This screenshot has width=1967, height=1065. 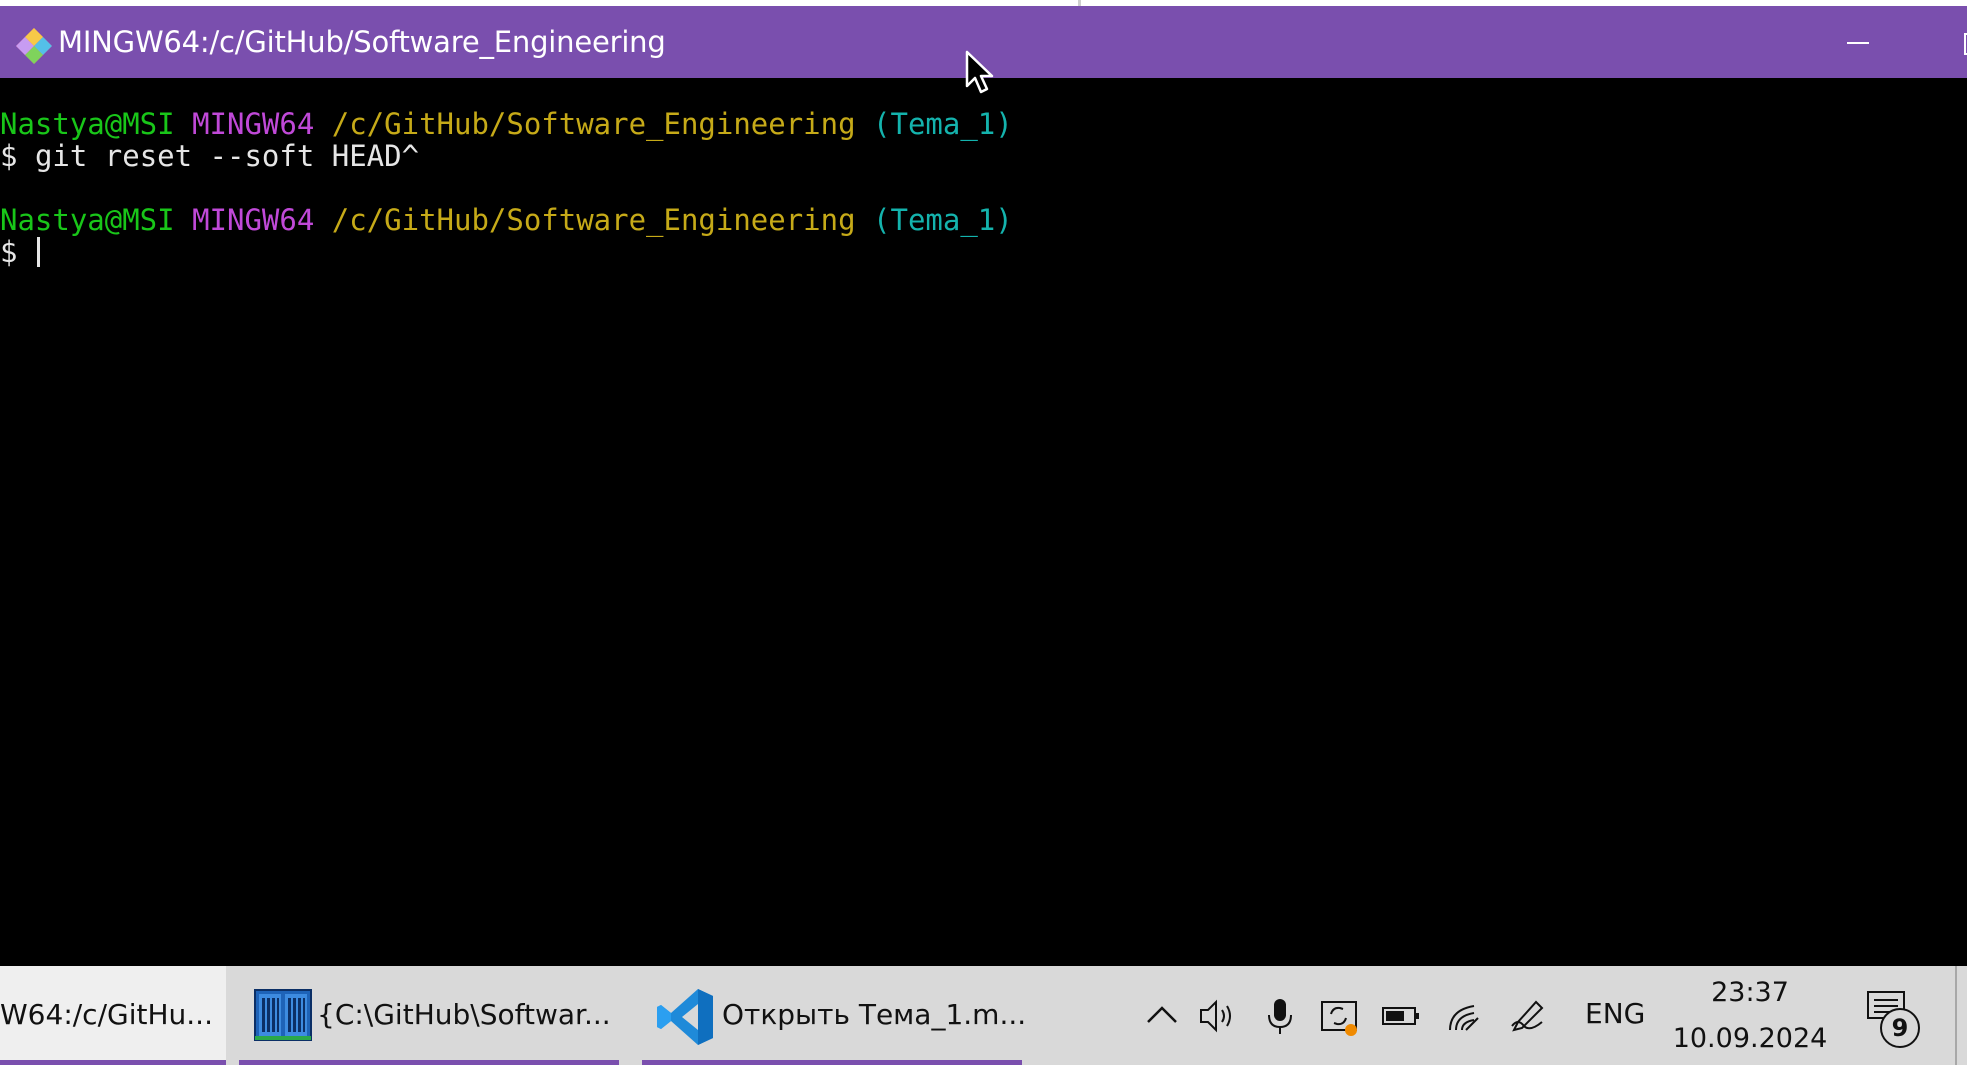 I want to click on mouse-pointer-icon, so click(x=979, y=72).